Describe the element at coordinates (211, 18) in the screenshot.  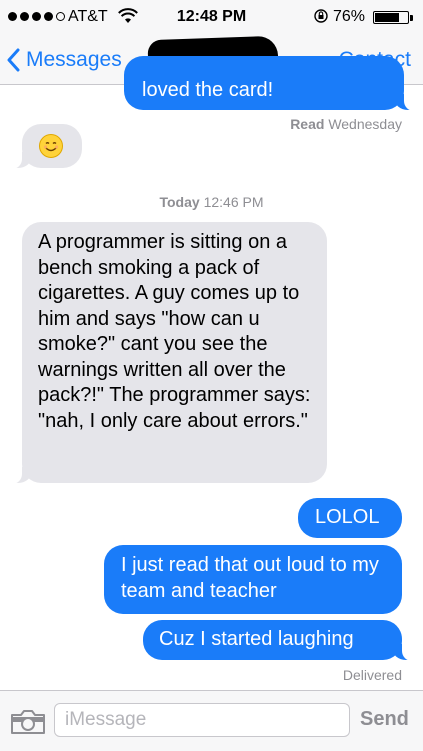
I see `status-bar: AT&T 12:48 PM 76%` at that location.